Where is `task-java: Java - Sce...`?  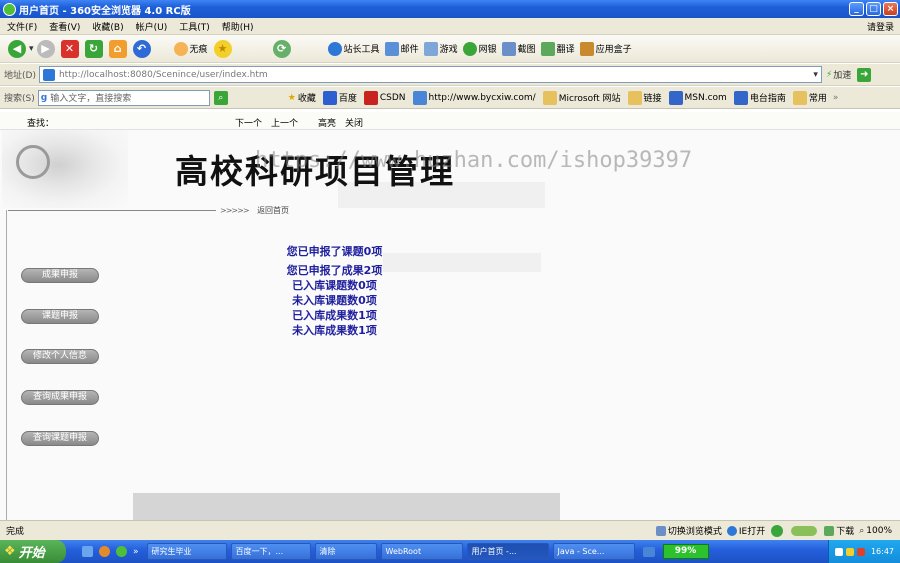 task-java: Java - Sce... is located at coordinates (593, 551).